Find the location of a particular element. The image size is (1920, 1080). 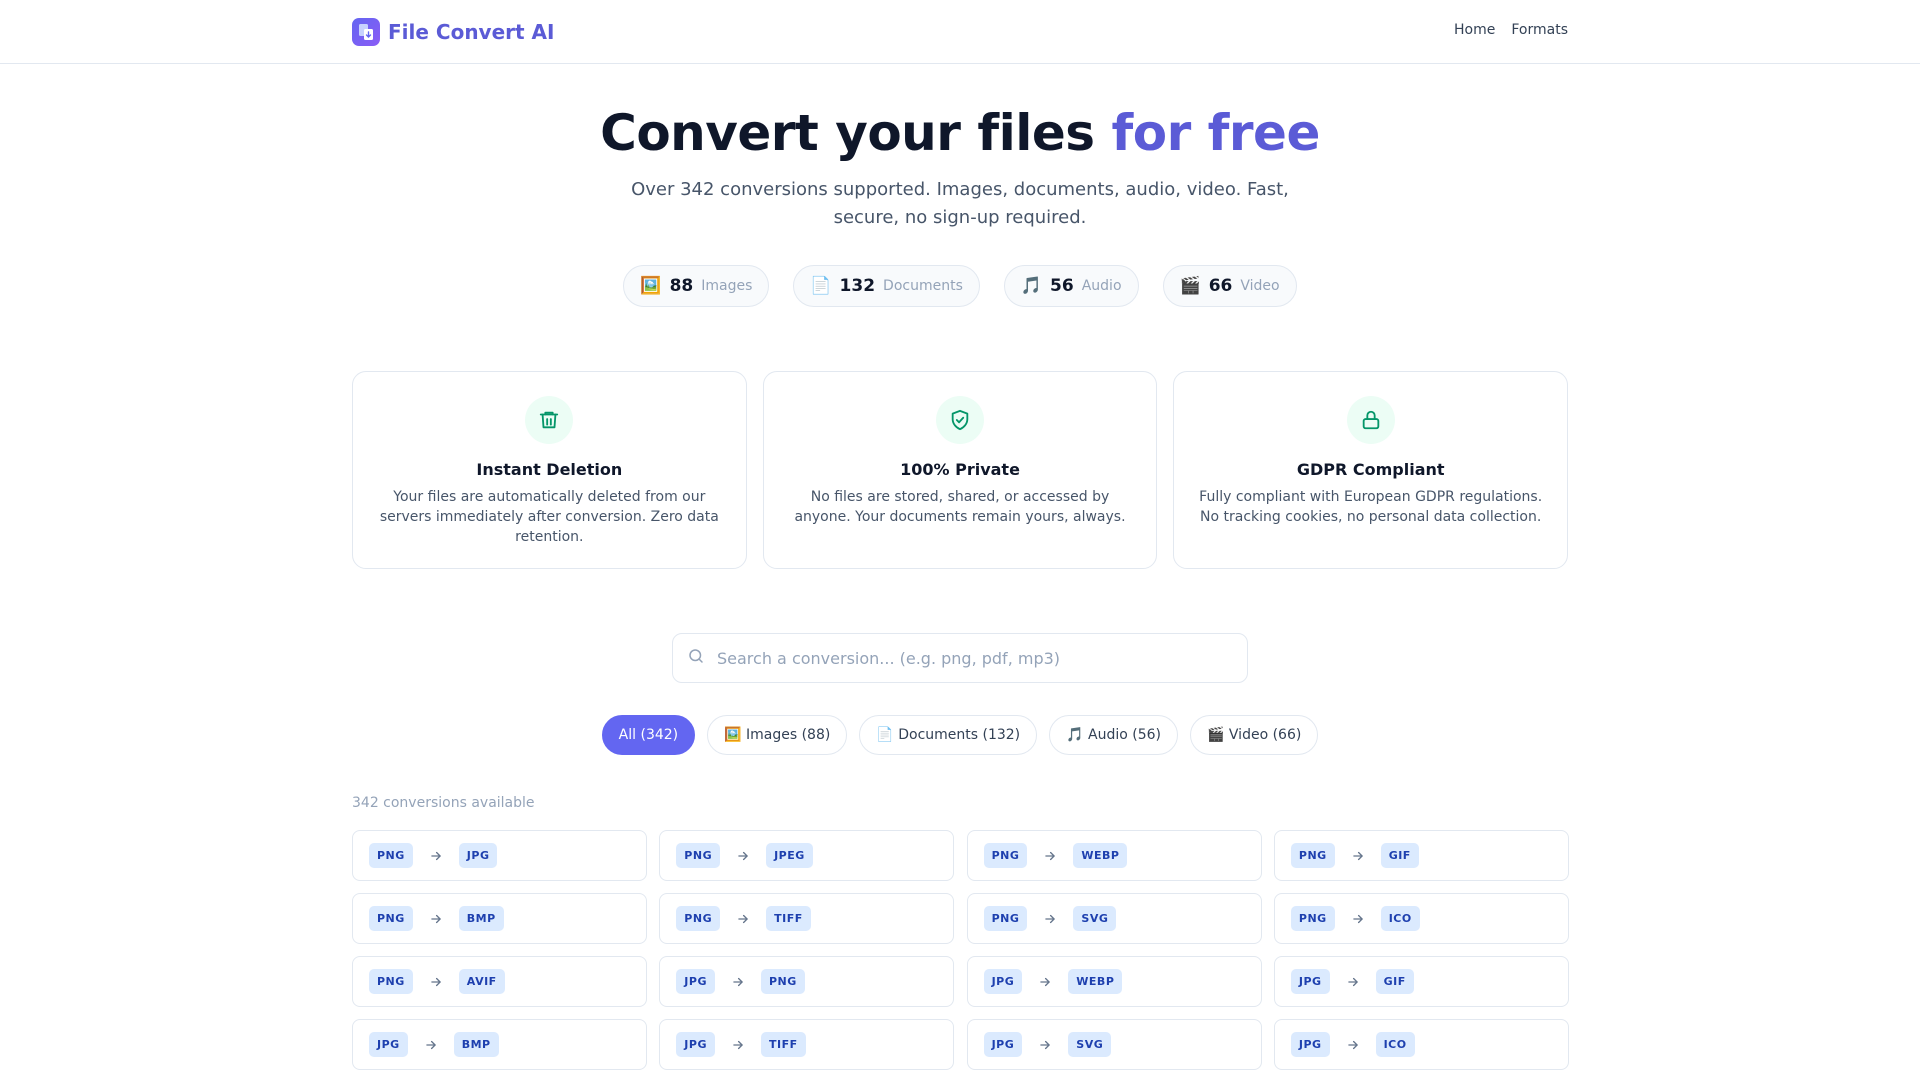

conversion-card: JPG WEBP is located at coordinates (1114, 981).